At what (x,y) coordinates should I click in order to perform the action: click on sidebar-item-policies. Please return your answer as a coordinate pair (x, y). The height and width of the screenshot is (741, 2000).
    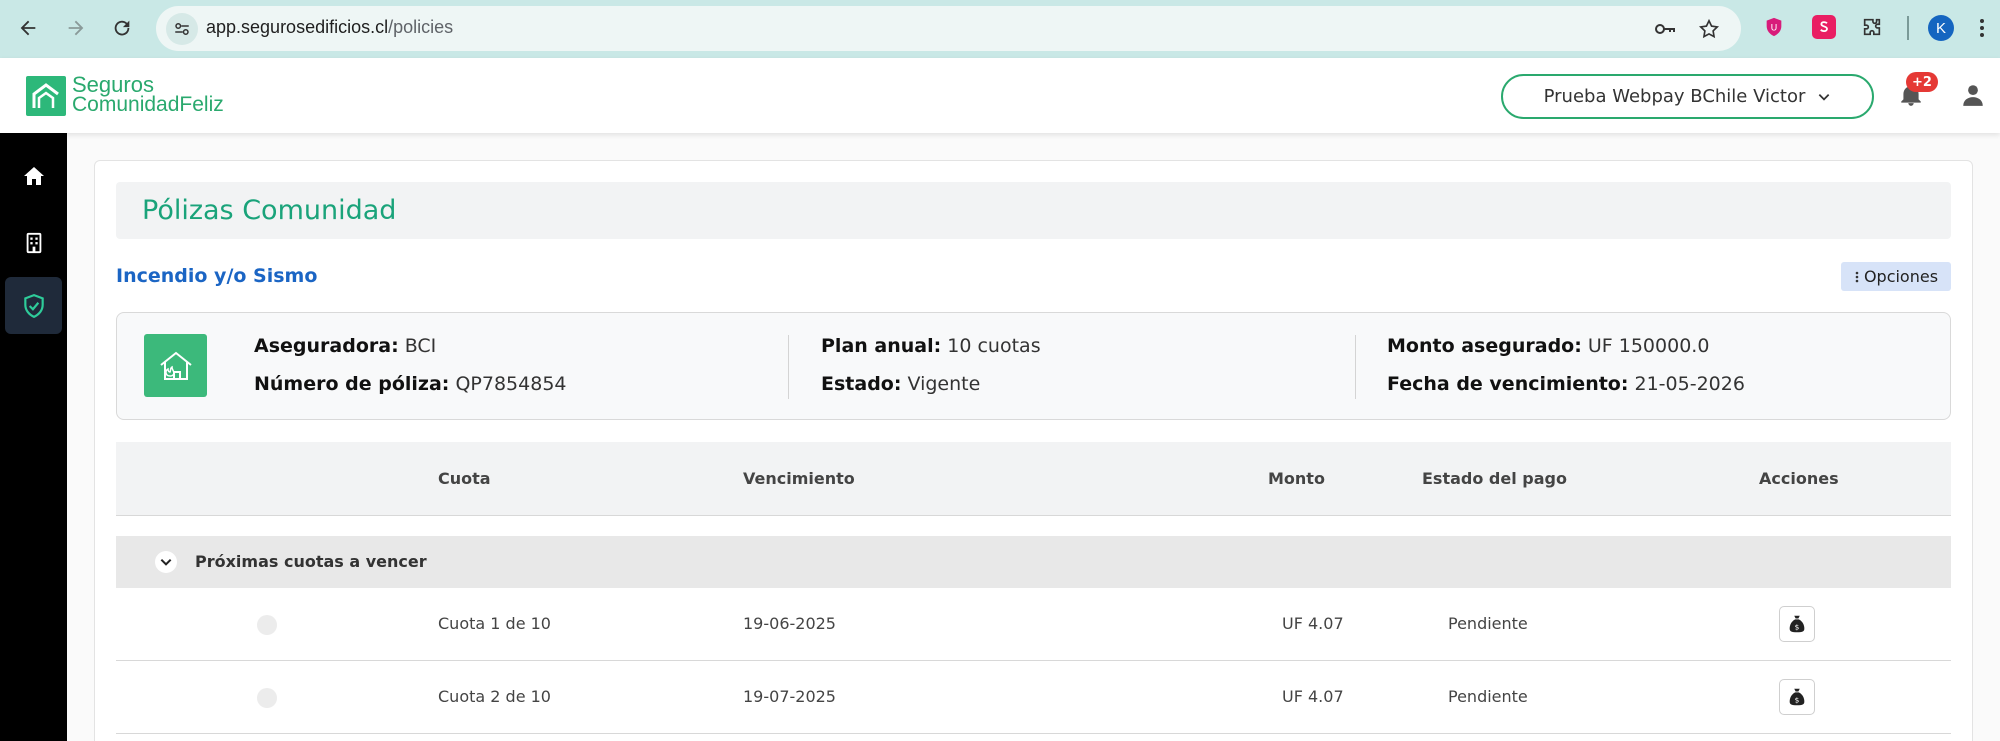
    Looking at the image, I should click on (33, 305).